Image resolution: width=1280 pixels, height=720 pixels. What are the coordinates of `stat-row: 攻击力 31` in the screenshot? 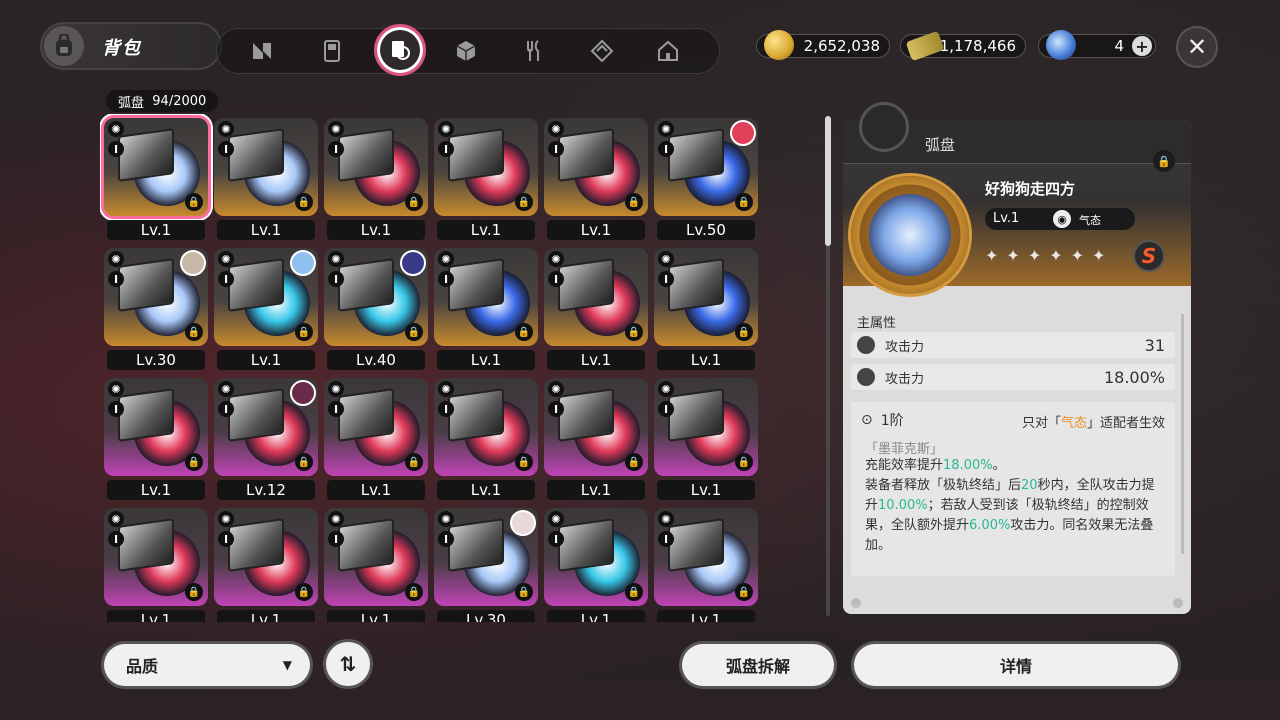 It's located at (1013, 345).